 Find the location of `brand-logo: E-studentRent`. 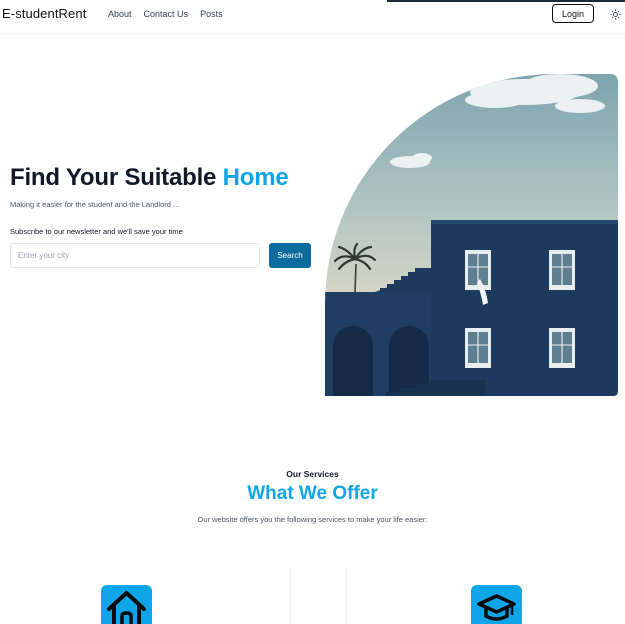

brand-logo: E-studentRent is located at coordinates (44, 13).